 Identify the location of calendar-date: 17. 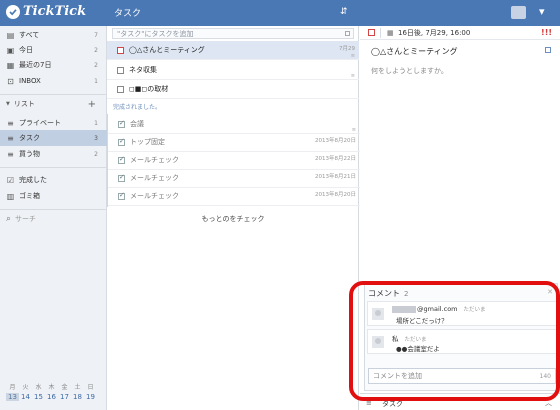
(64, 397).